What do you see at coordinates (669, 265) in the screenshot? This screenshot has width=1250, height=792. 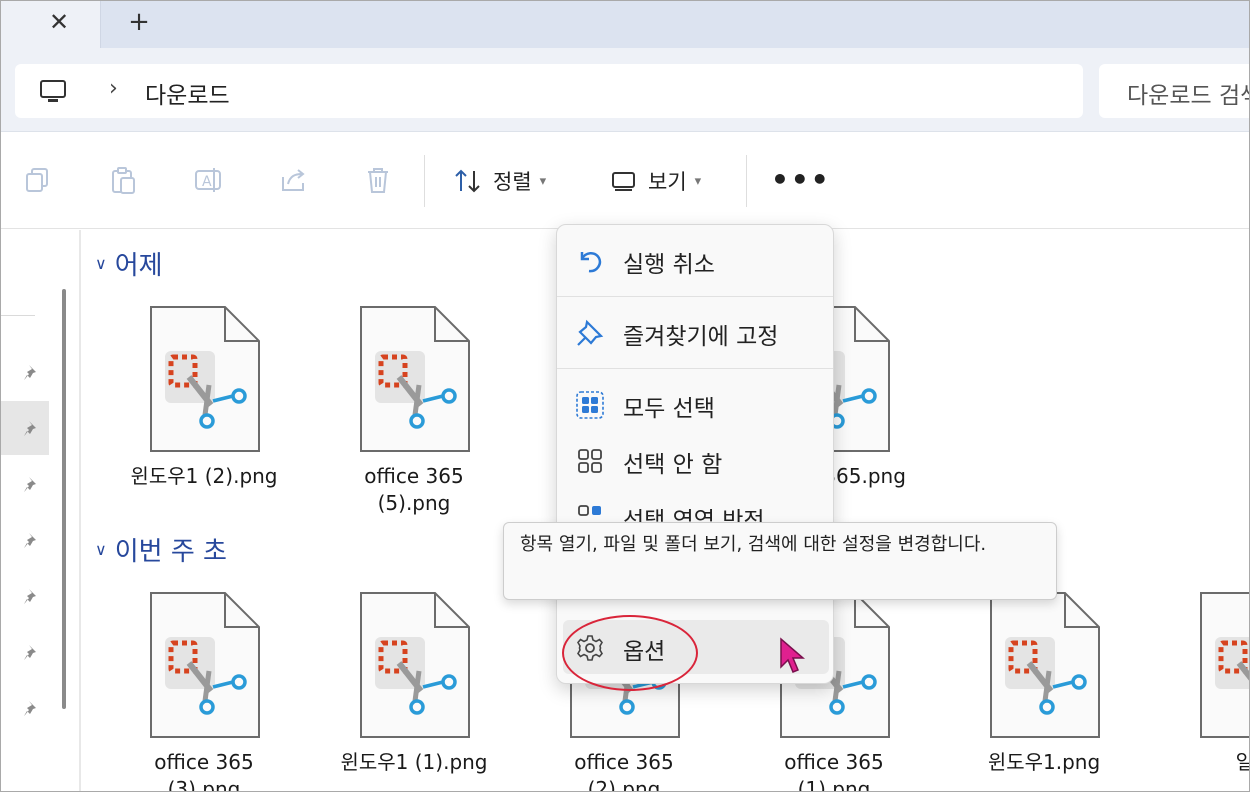 I see `menu-item-label: 실행 취소` at bounding box center [669, 265].